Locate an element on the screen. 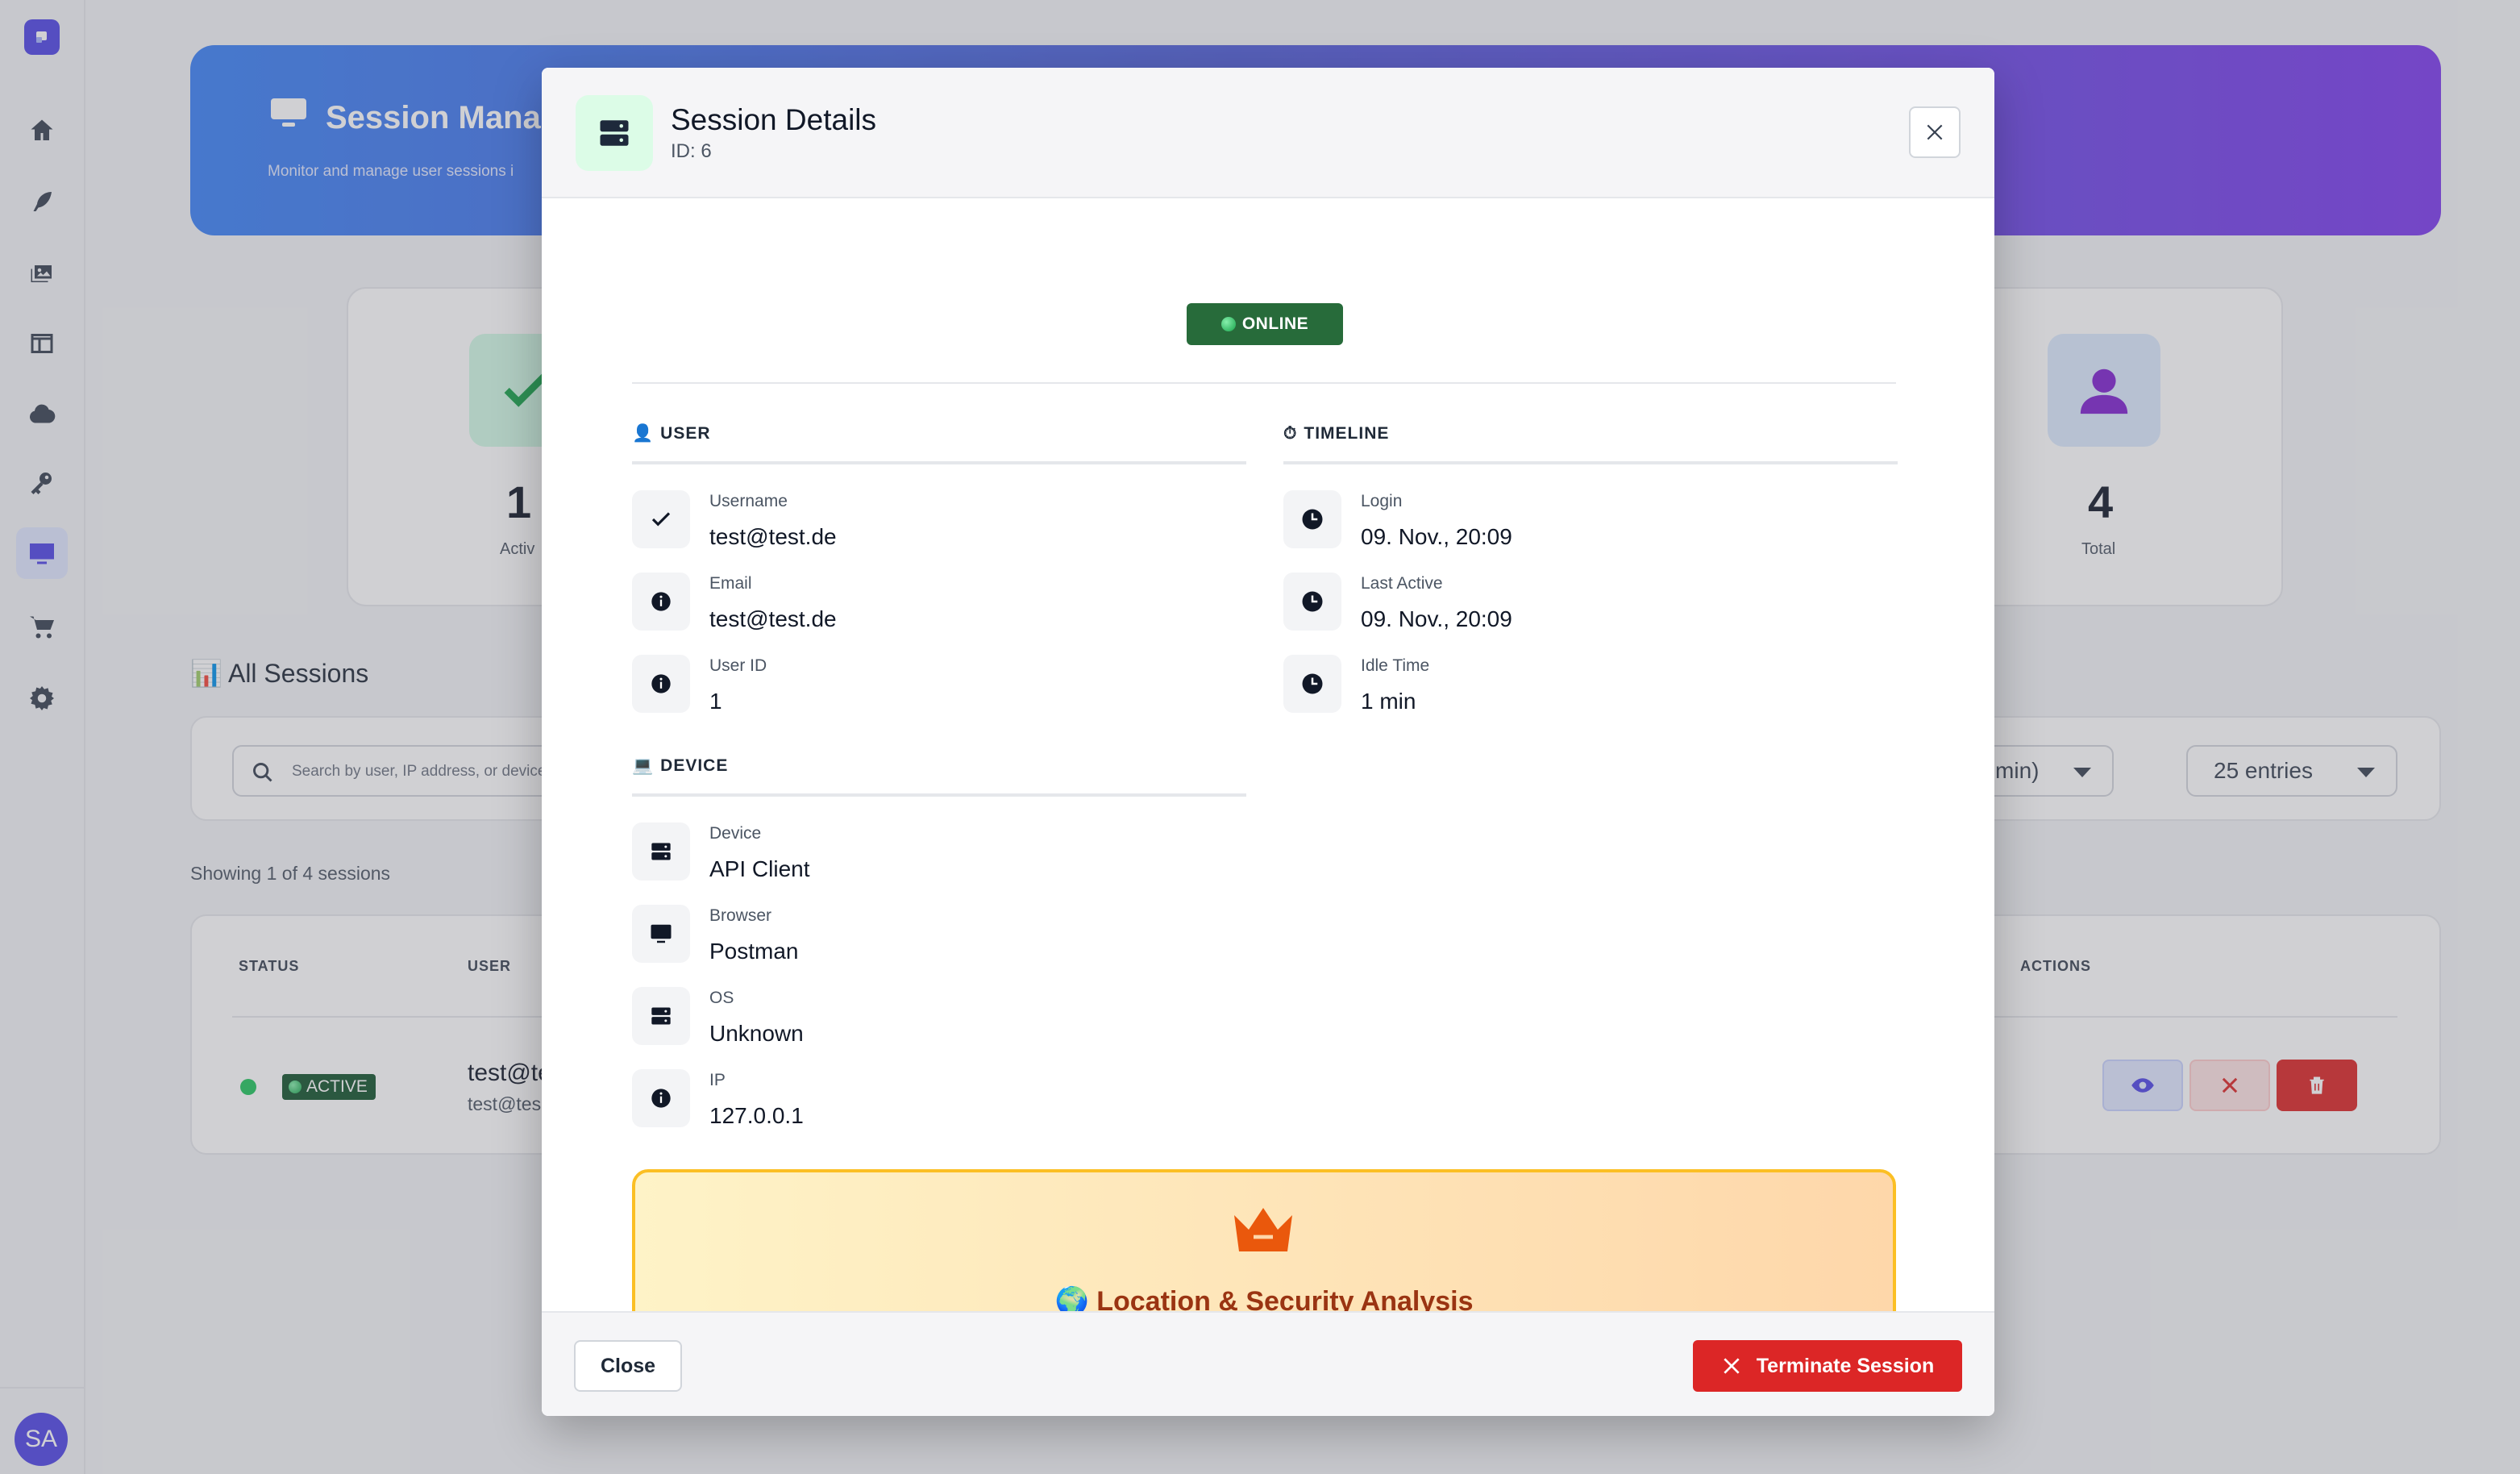 The image size is (2520, 1474). browser-label: Browser is located at coordinates (740, 915).